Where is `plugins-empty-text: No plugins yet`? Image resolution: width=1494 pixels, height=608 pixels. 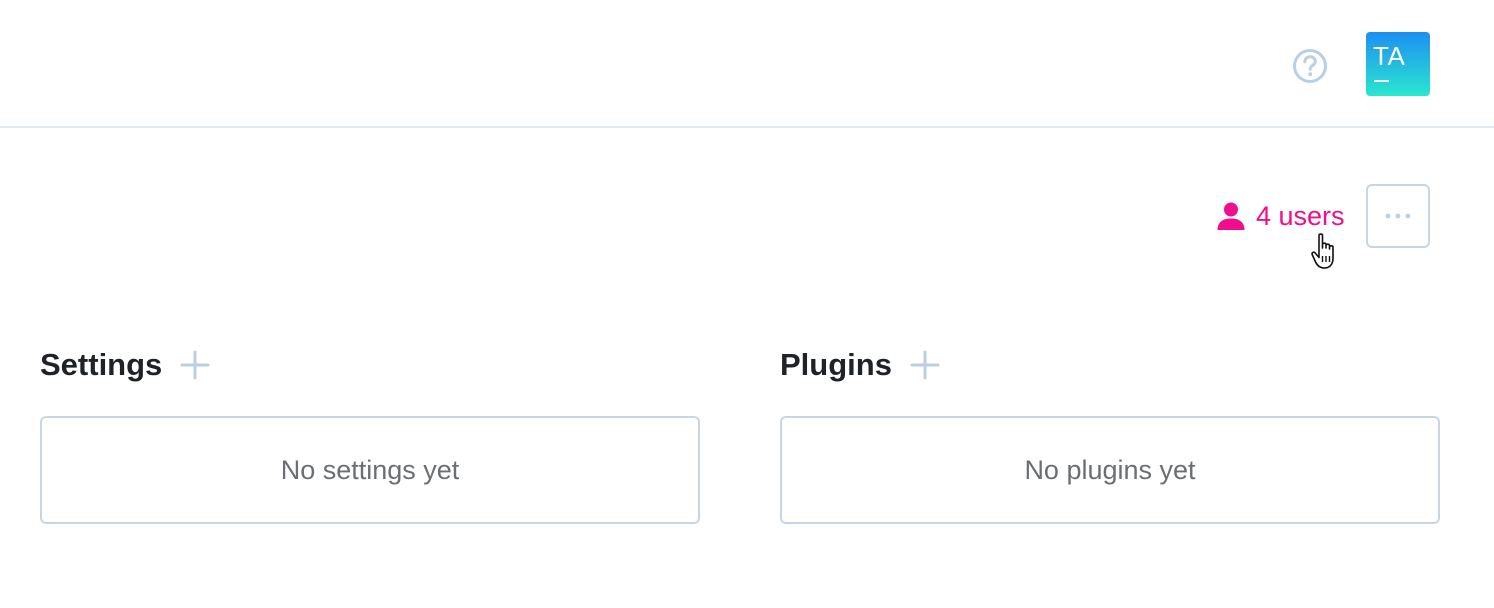 plugins-empty-text: No plugins yet is located at coordinates (1110, 469).